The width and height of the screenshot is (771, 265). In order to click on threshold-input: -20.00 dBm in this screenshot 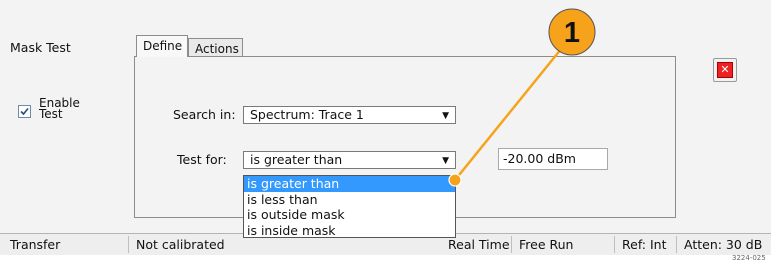, I will do `click(553, 159)`.